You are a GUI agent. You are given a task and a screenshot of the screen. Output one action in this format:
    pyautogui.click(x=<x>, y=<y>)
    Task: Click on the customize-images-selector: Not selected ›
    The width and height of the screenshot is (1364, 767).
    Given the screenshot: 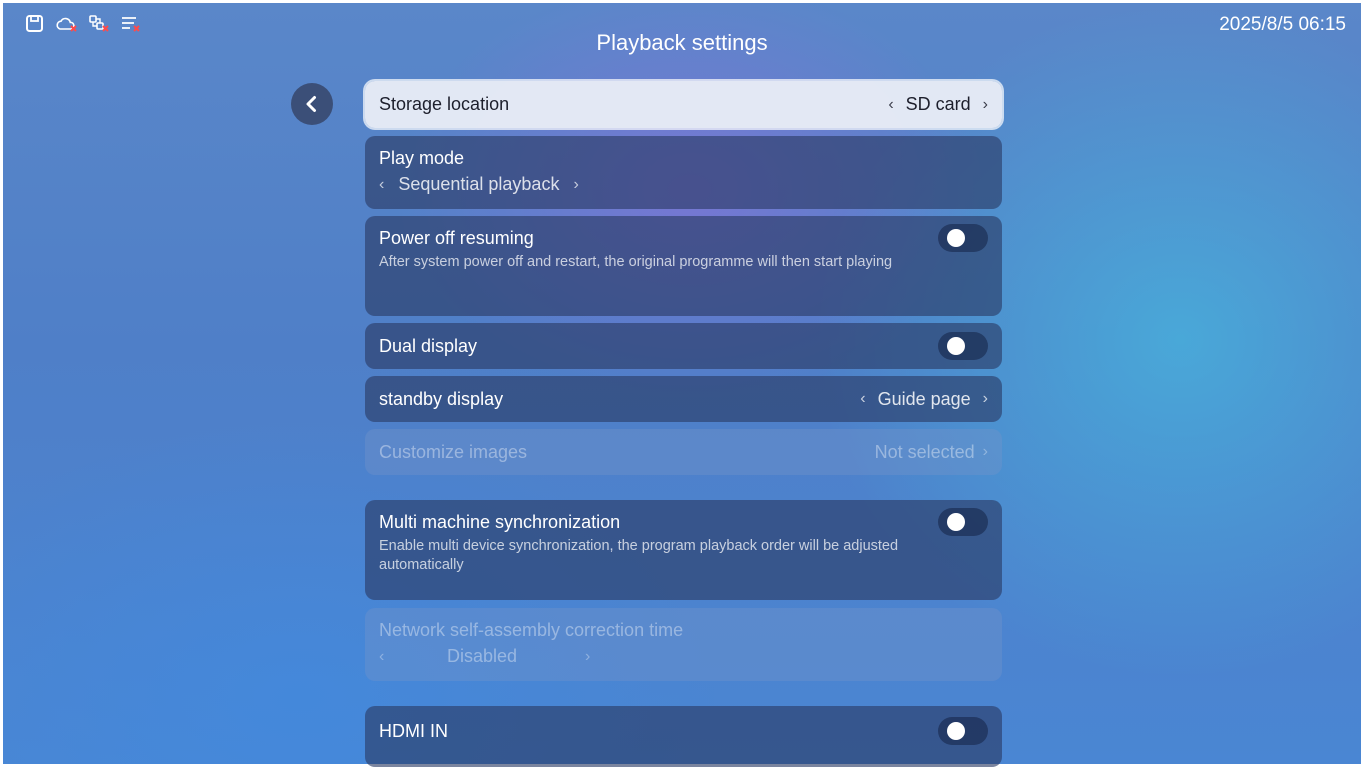 What is the action you would take?
    pyautogui.click(x=931, y=452)
    